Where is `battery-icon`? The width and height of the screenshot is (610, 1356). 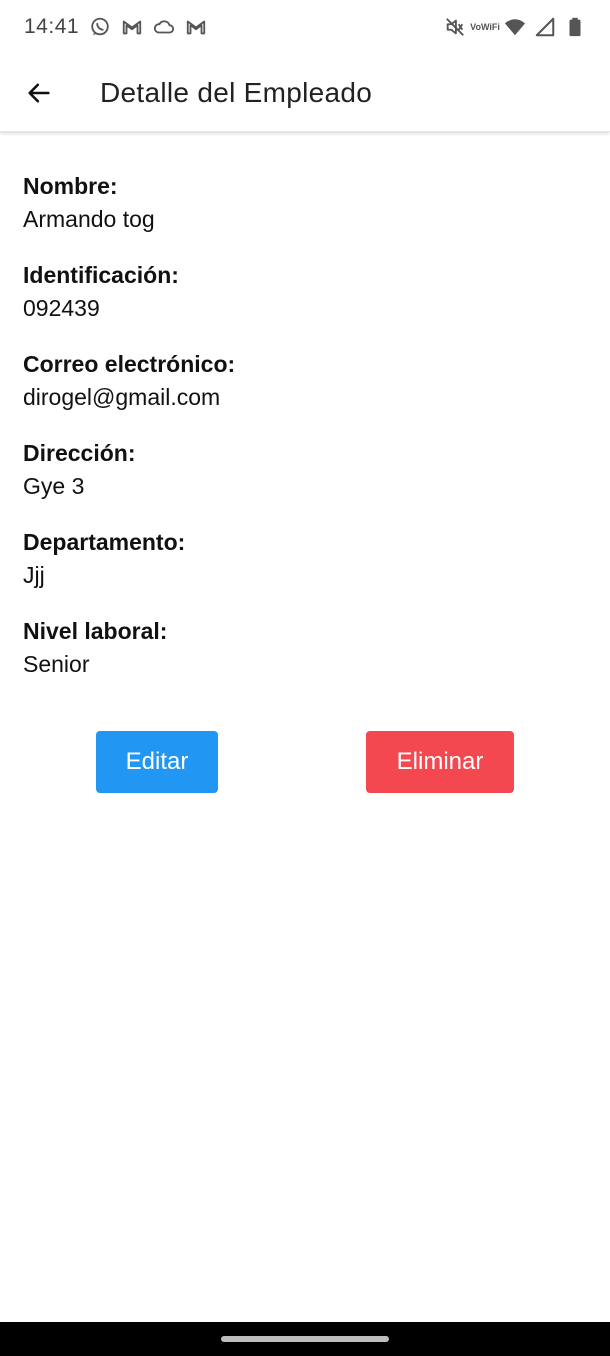 battery-icon is located at coordinates (575, 27).